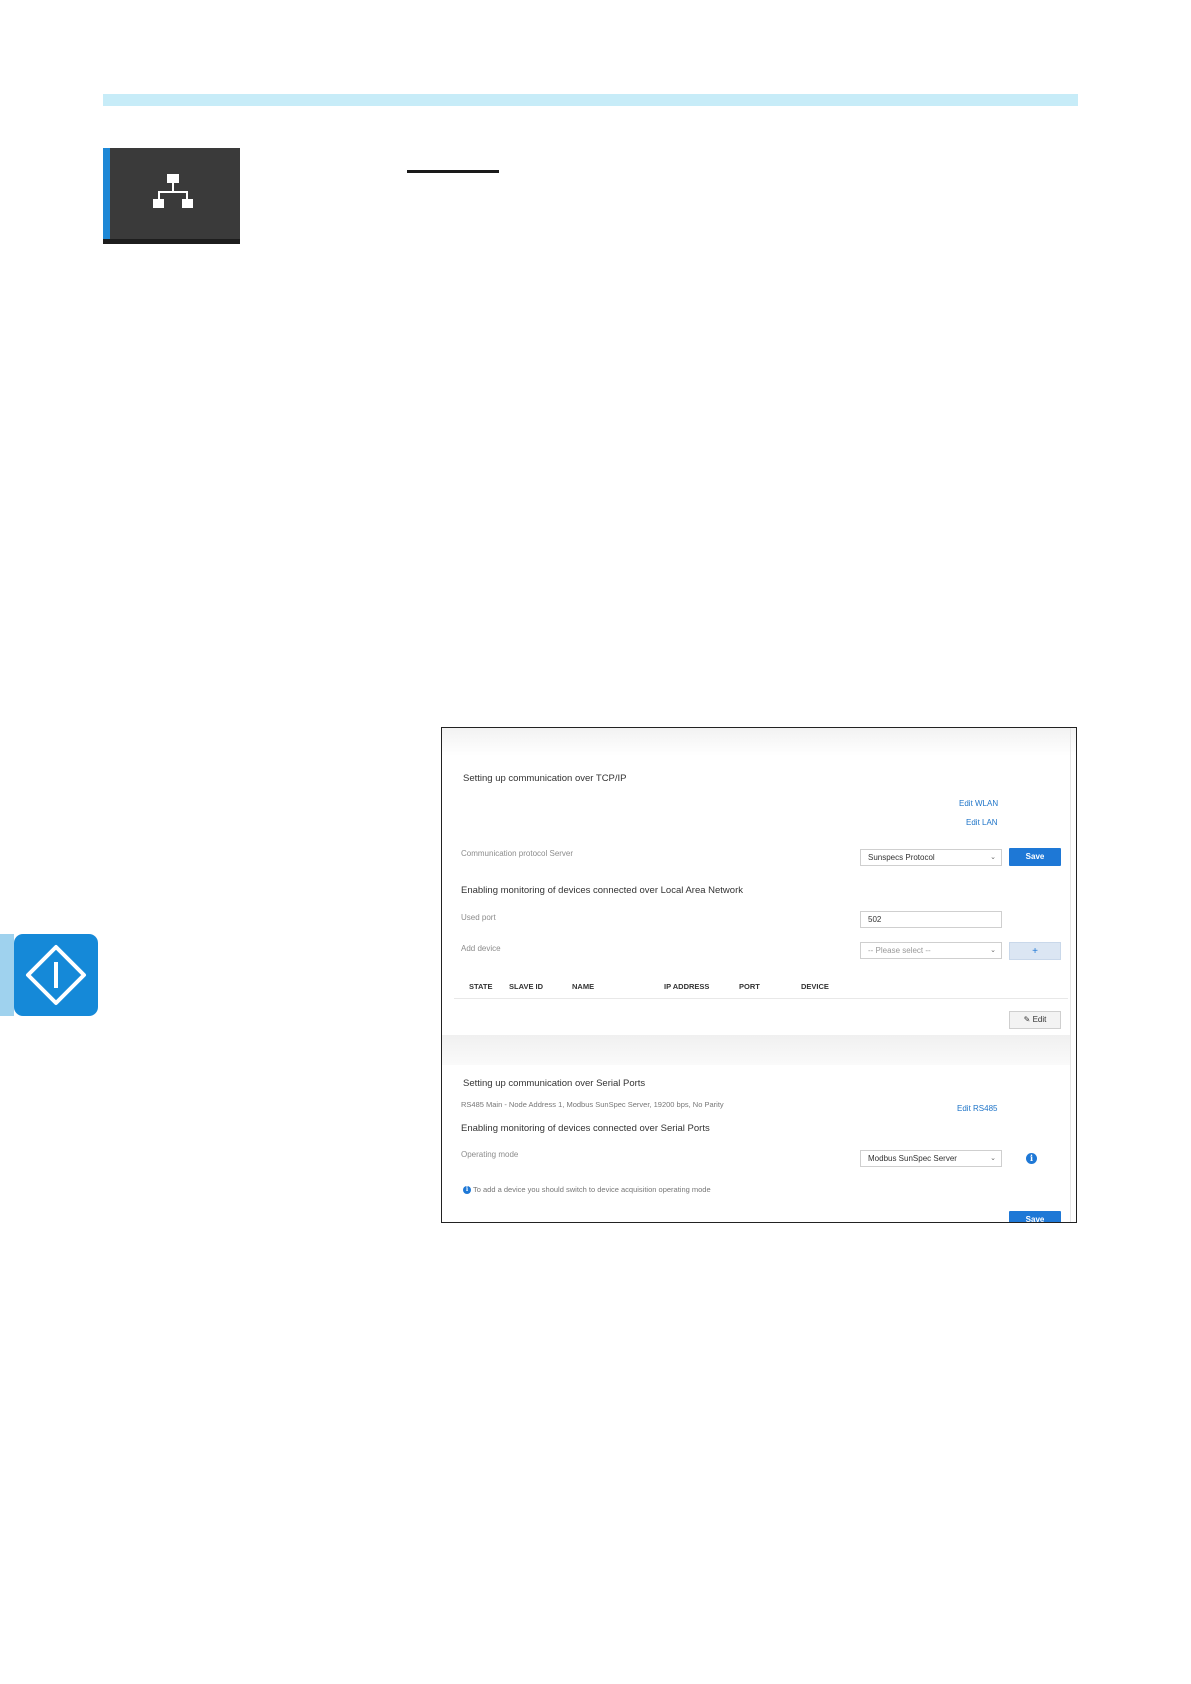 The width and height of the screenshot is (1191, 1684). I want to click on table-header-state: STATE, so click(481, 986).